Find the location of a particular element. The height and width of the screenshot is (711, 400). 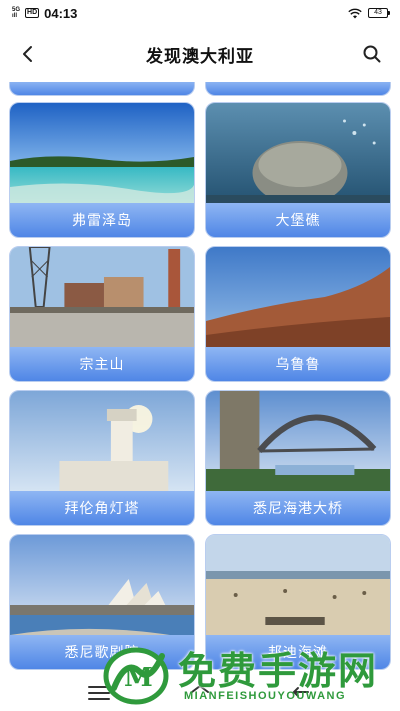

card-label-band: 拜伦角灯塔 is located at coordinates (102, 508).